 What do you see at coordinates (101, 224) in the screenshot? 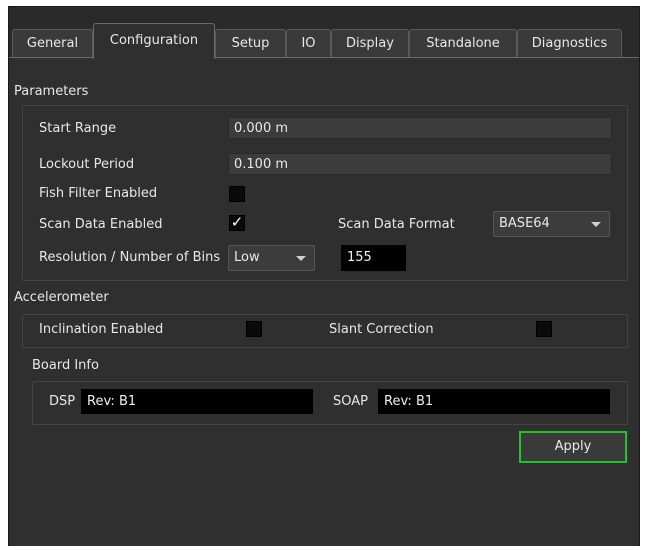
I see `scan-data-label: Scan Data Enabled` at bounding box center [101, 224].